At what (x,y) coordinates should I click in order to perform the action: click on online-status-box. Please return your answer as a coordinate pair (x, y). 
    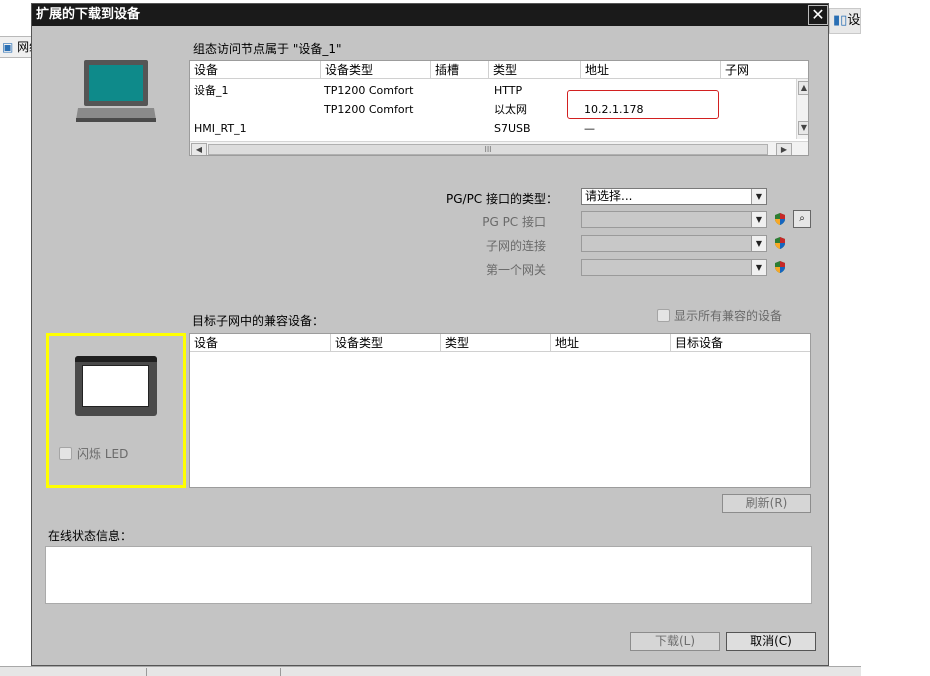
    Looking at the image, I should click on (428, 575).